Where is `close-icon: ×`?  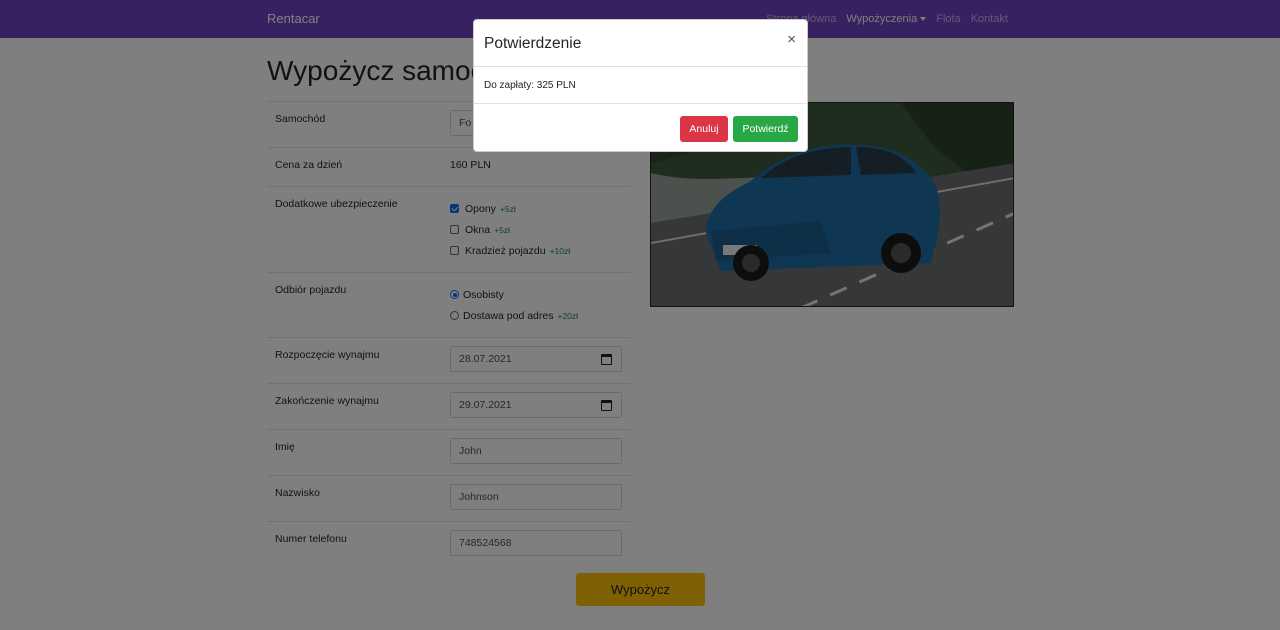
close-icon: × is located at coordinates (791, 39).